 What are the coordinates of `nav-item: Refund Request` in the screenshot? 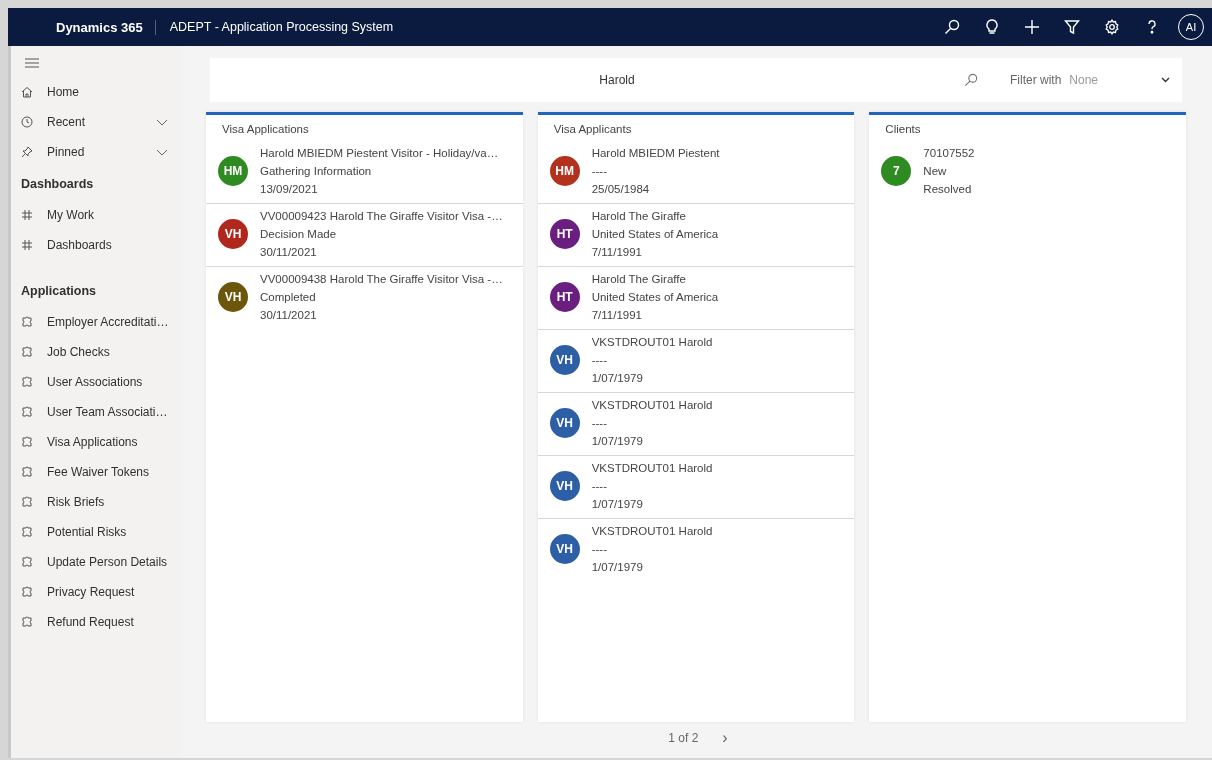 It's located at (95, 622).